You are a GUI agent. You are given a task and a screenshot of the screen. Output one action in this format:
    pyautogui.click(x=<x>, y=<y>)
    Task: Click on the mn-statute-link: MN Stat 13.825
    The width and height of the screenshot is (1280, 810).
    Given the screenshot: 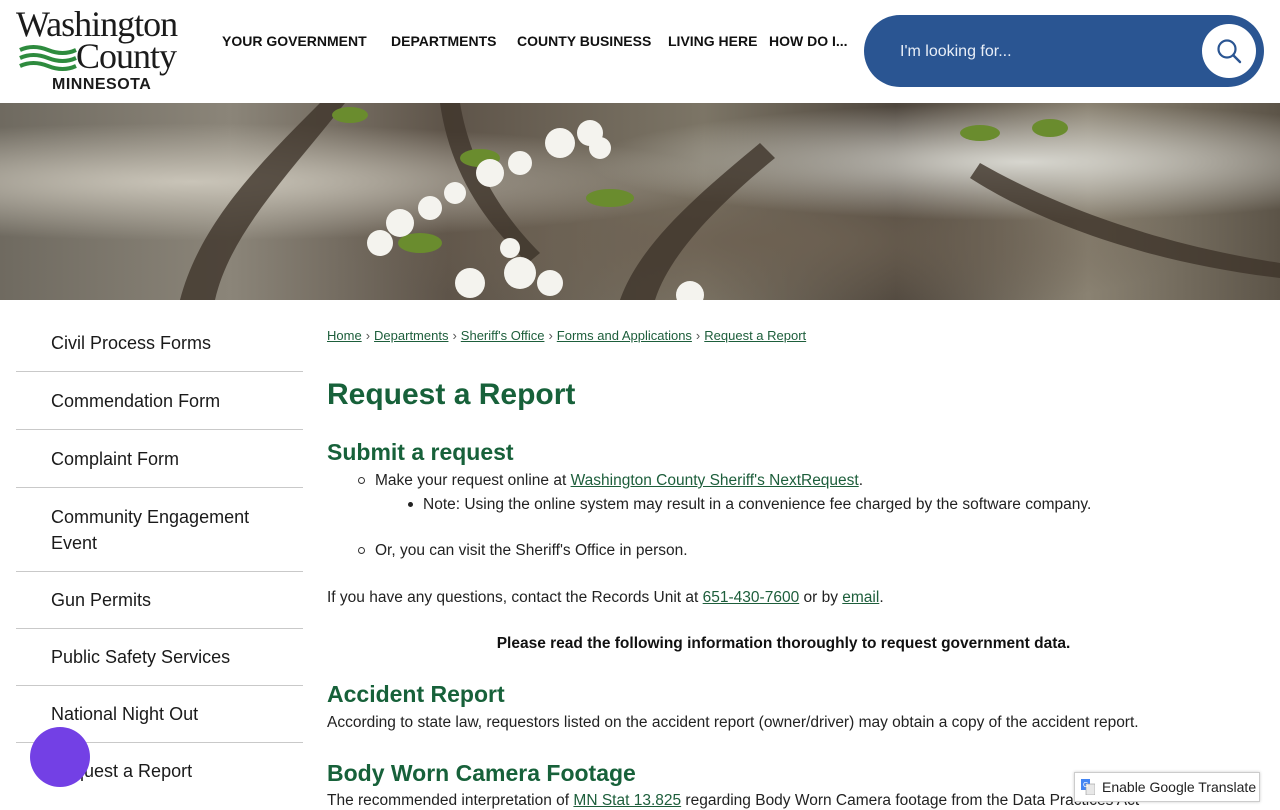 What is the action you would take?
    pyautogui.click(x=627, y=800)
    